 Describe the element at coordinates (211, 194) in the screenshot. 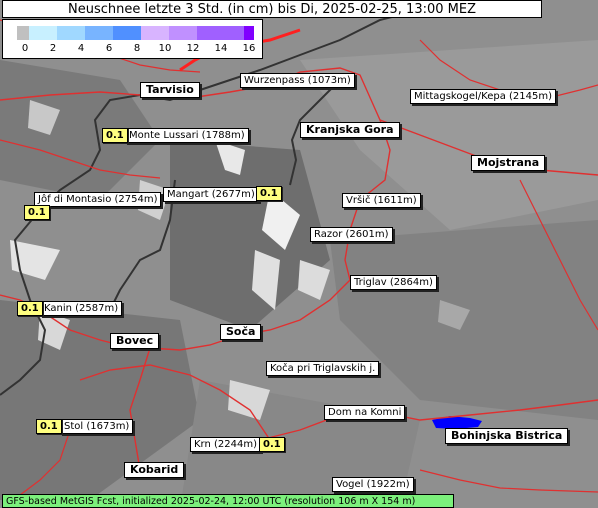

I see `peak-label-mangart: Mangart (2677m)` at that location.